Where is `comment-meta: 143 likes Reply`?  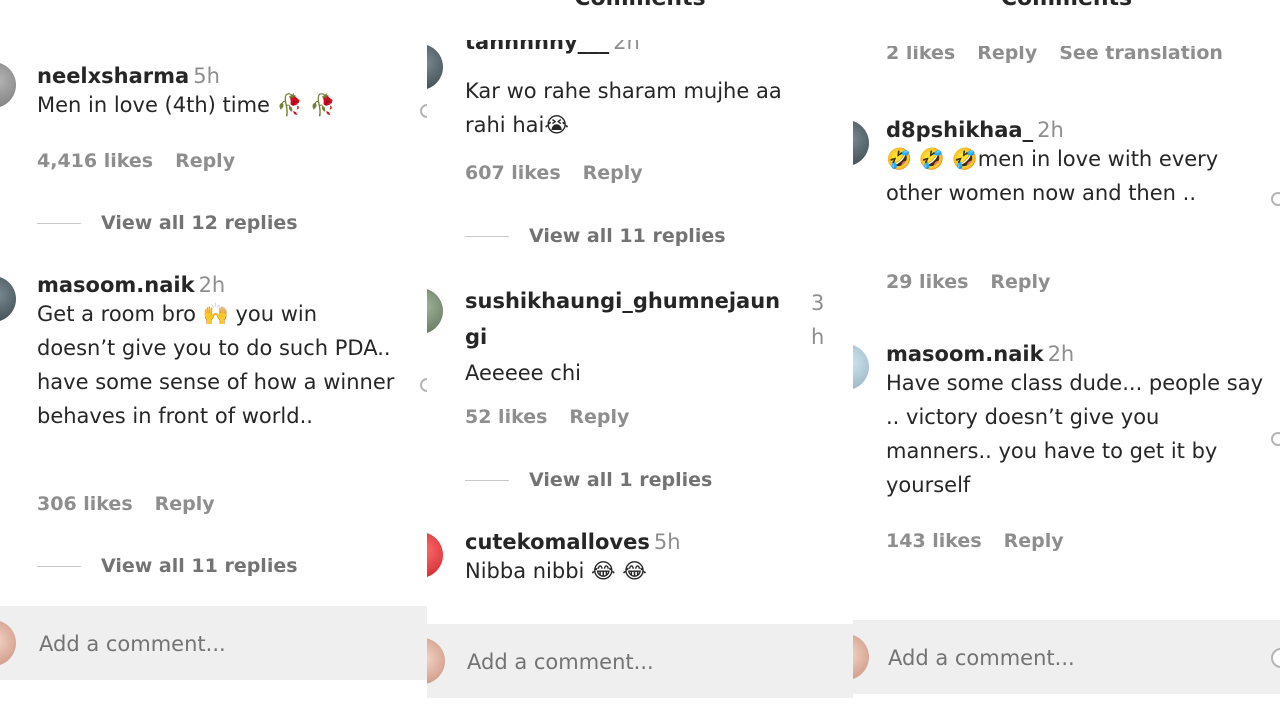 comment-meta: 143 likes Reply is located at coordinates (975, 541).